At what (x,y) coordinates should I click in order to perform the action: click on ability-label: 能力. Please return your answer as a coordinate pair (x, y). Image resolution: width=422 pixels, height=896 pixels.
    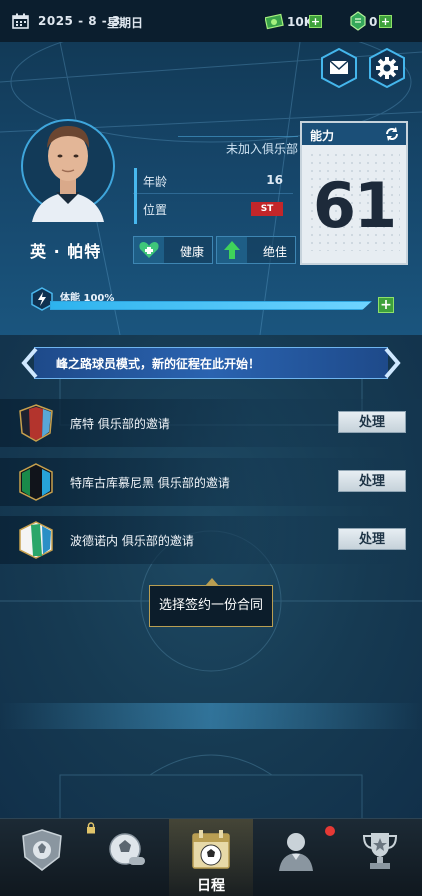
    Looking at the image, I should click on (322, 136).